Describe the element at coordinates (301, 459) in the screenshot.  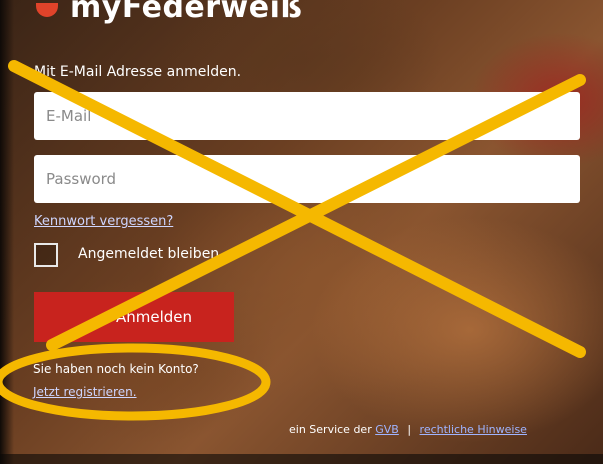
I see `bottom-bar` at that location.